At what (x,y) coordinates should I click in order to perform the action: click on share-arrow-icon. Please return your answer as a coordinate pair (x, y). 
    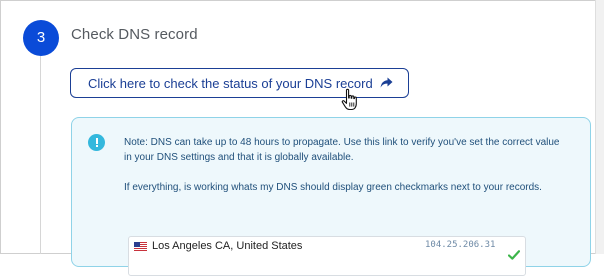
    Looking at the image, I should click on (386, 82).